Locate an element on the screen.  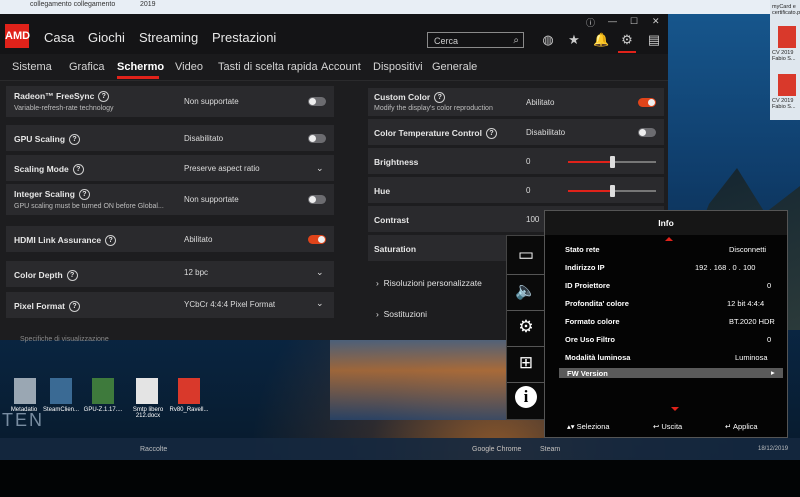
expander-overrides: › Sostituzioni is located at coordinates (401, 314).